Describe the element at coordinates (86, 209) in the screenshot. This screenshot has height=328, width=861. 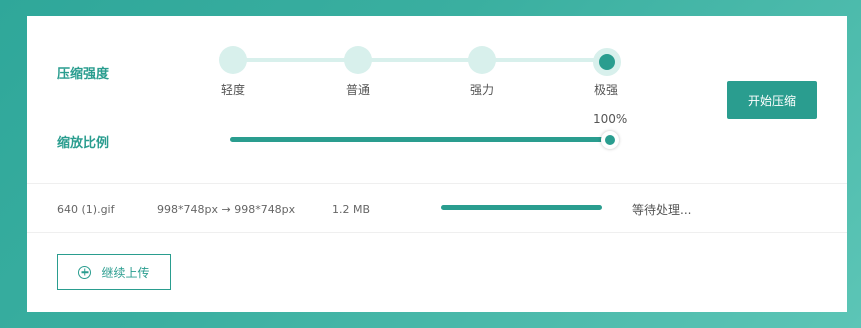
I see `file-name: 640 (1).gif` at that location.